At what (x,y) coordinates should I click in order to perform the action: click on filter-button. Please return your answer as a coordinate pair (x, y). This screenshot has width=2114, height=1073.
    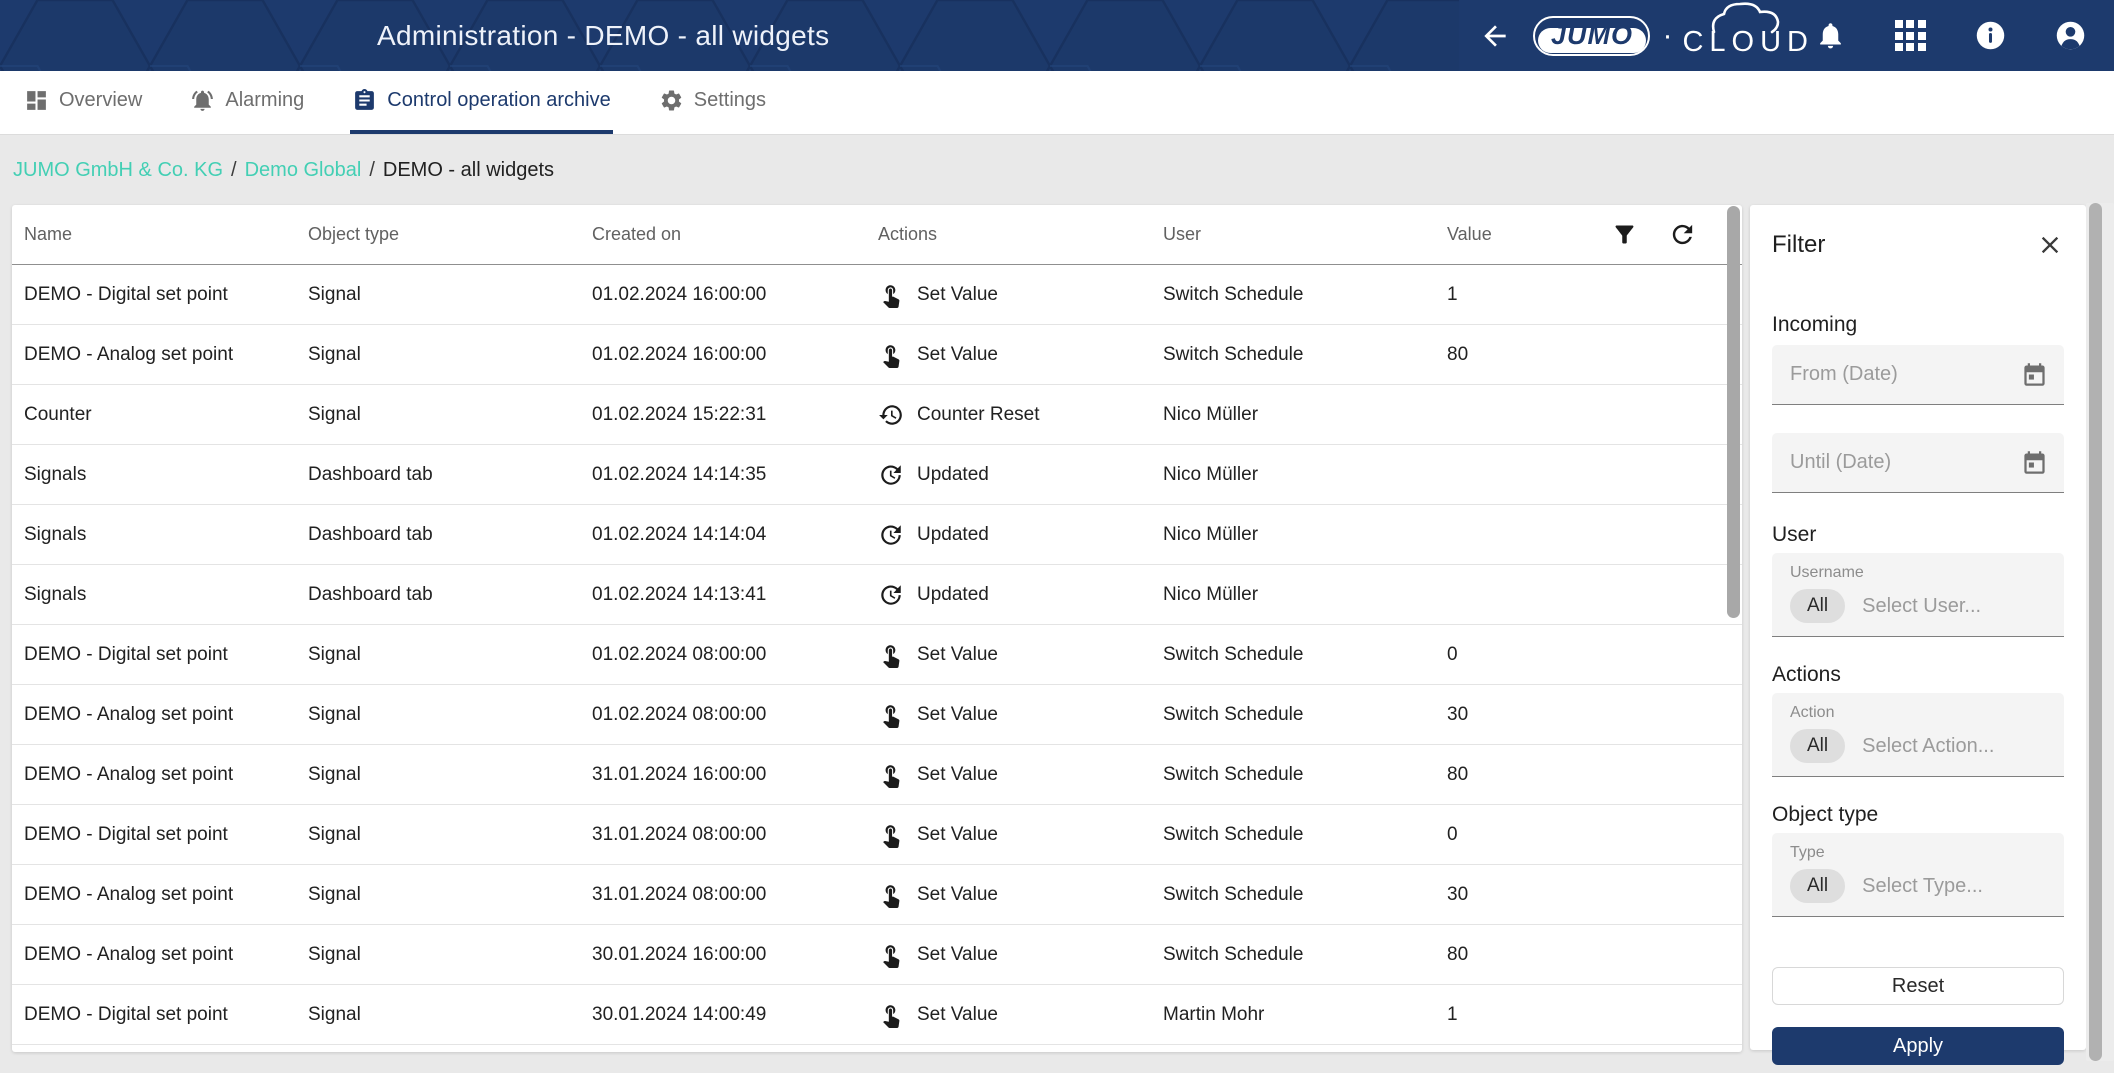
    Looking at the image, I should click on (1624, 234).